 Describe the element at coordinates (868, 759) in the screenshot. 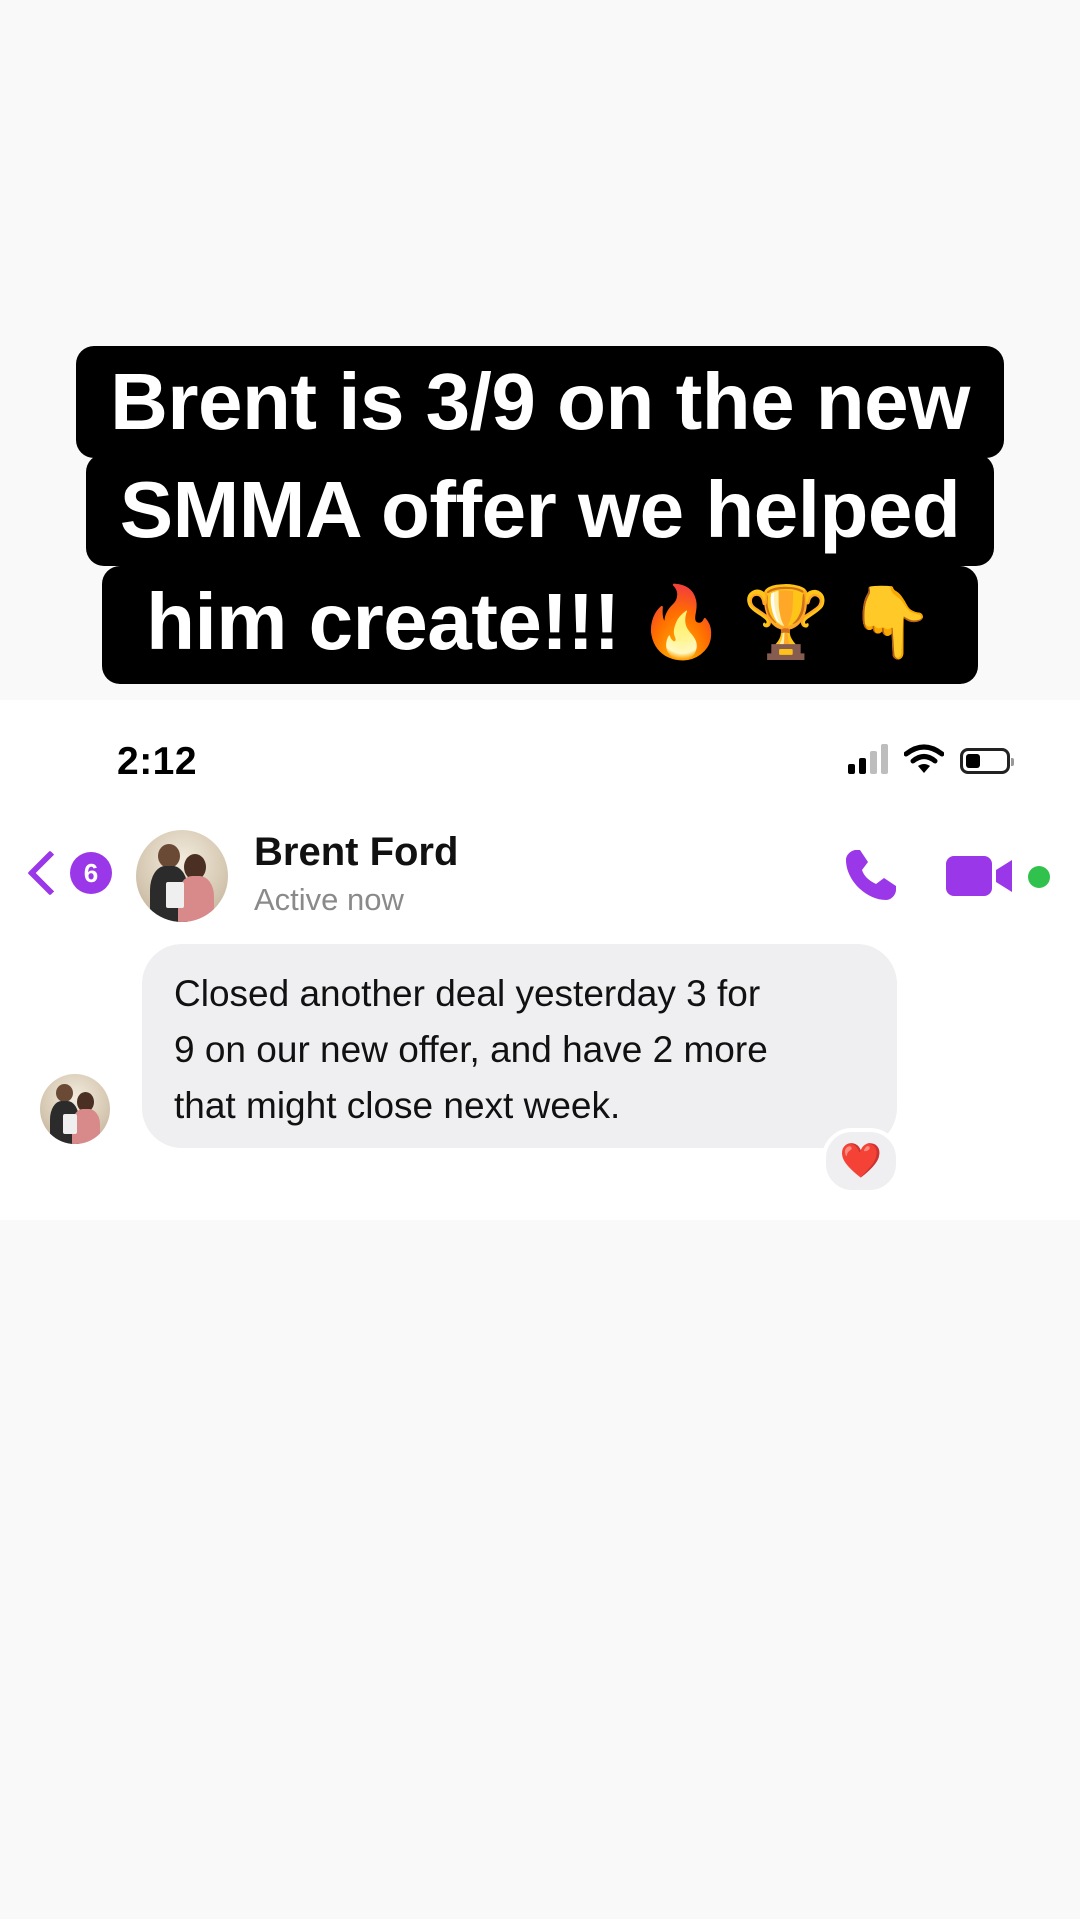

I see `cellular-signal-icon` at that location.